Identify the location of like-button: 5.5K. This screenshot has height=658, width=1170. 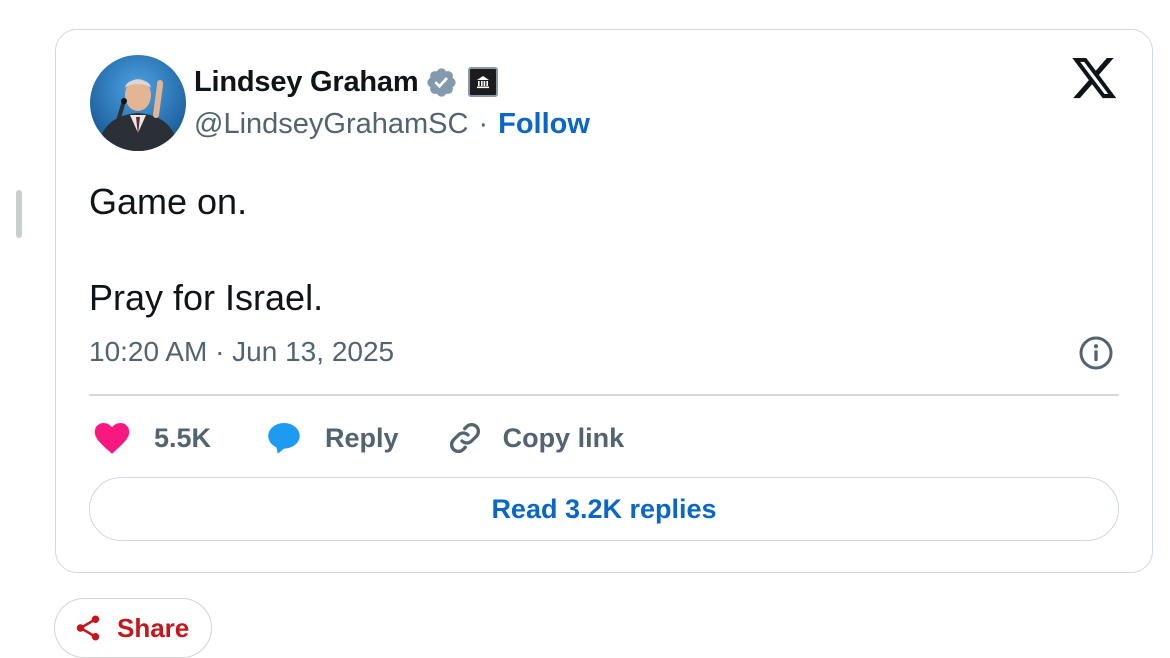
(152, 438).